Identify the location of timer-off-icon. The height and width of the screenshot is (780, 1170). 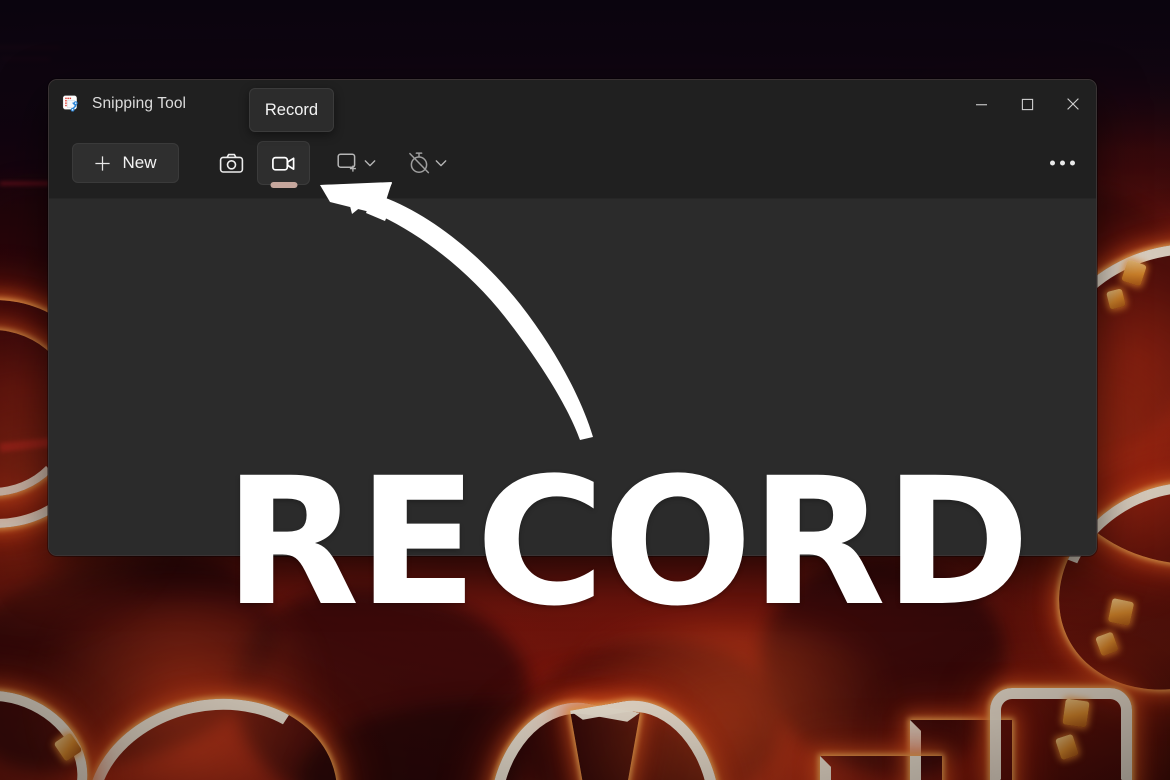
(419, 163).